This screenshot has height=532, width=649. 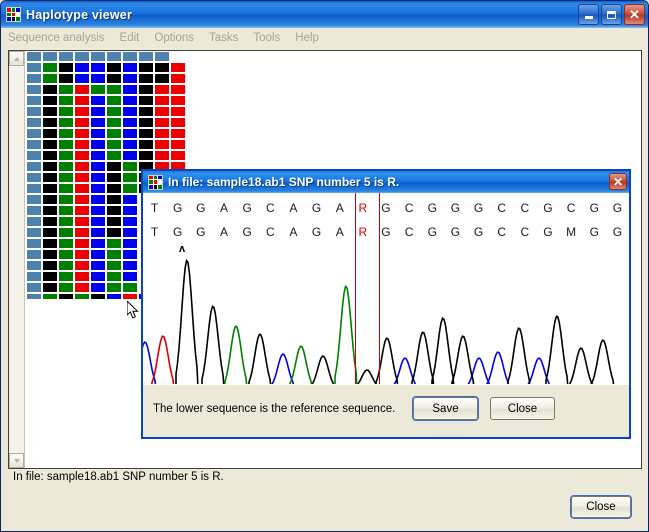 What do you see at coordinates (618, 181) in the screenshot?
I see `dialog-close-button: ✕` at bounding box center [618, 181].